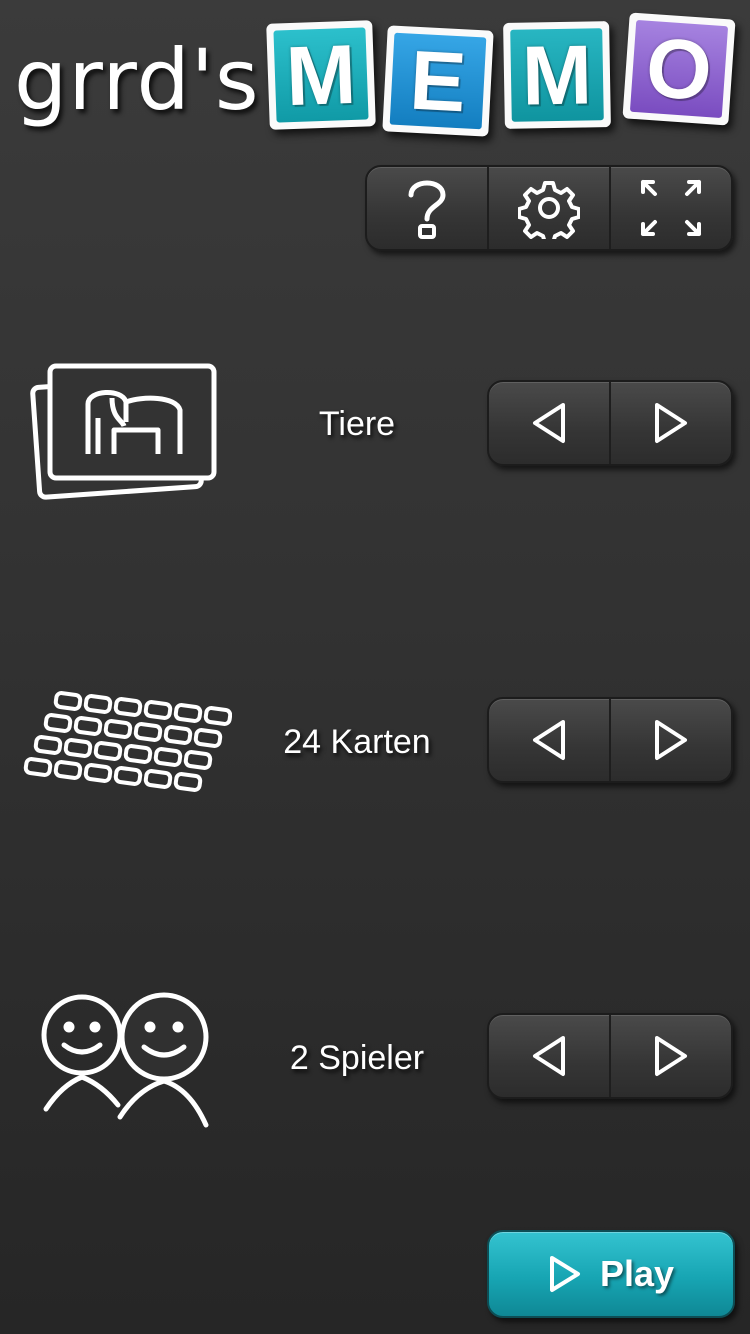 This screenshot has height=1334, width=750. I want to click on theme-stepper, so click(610, 423).